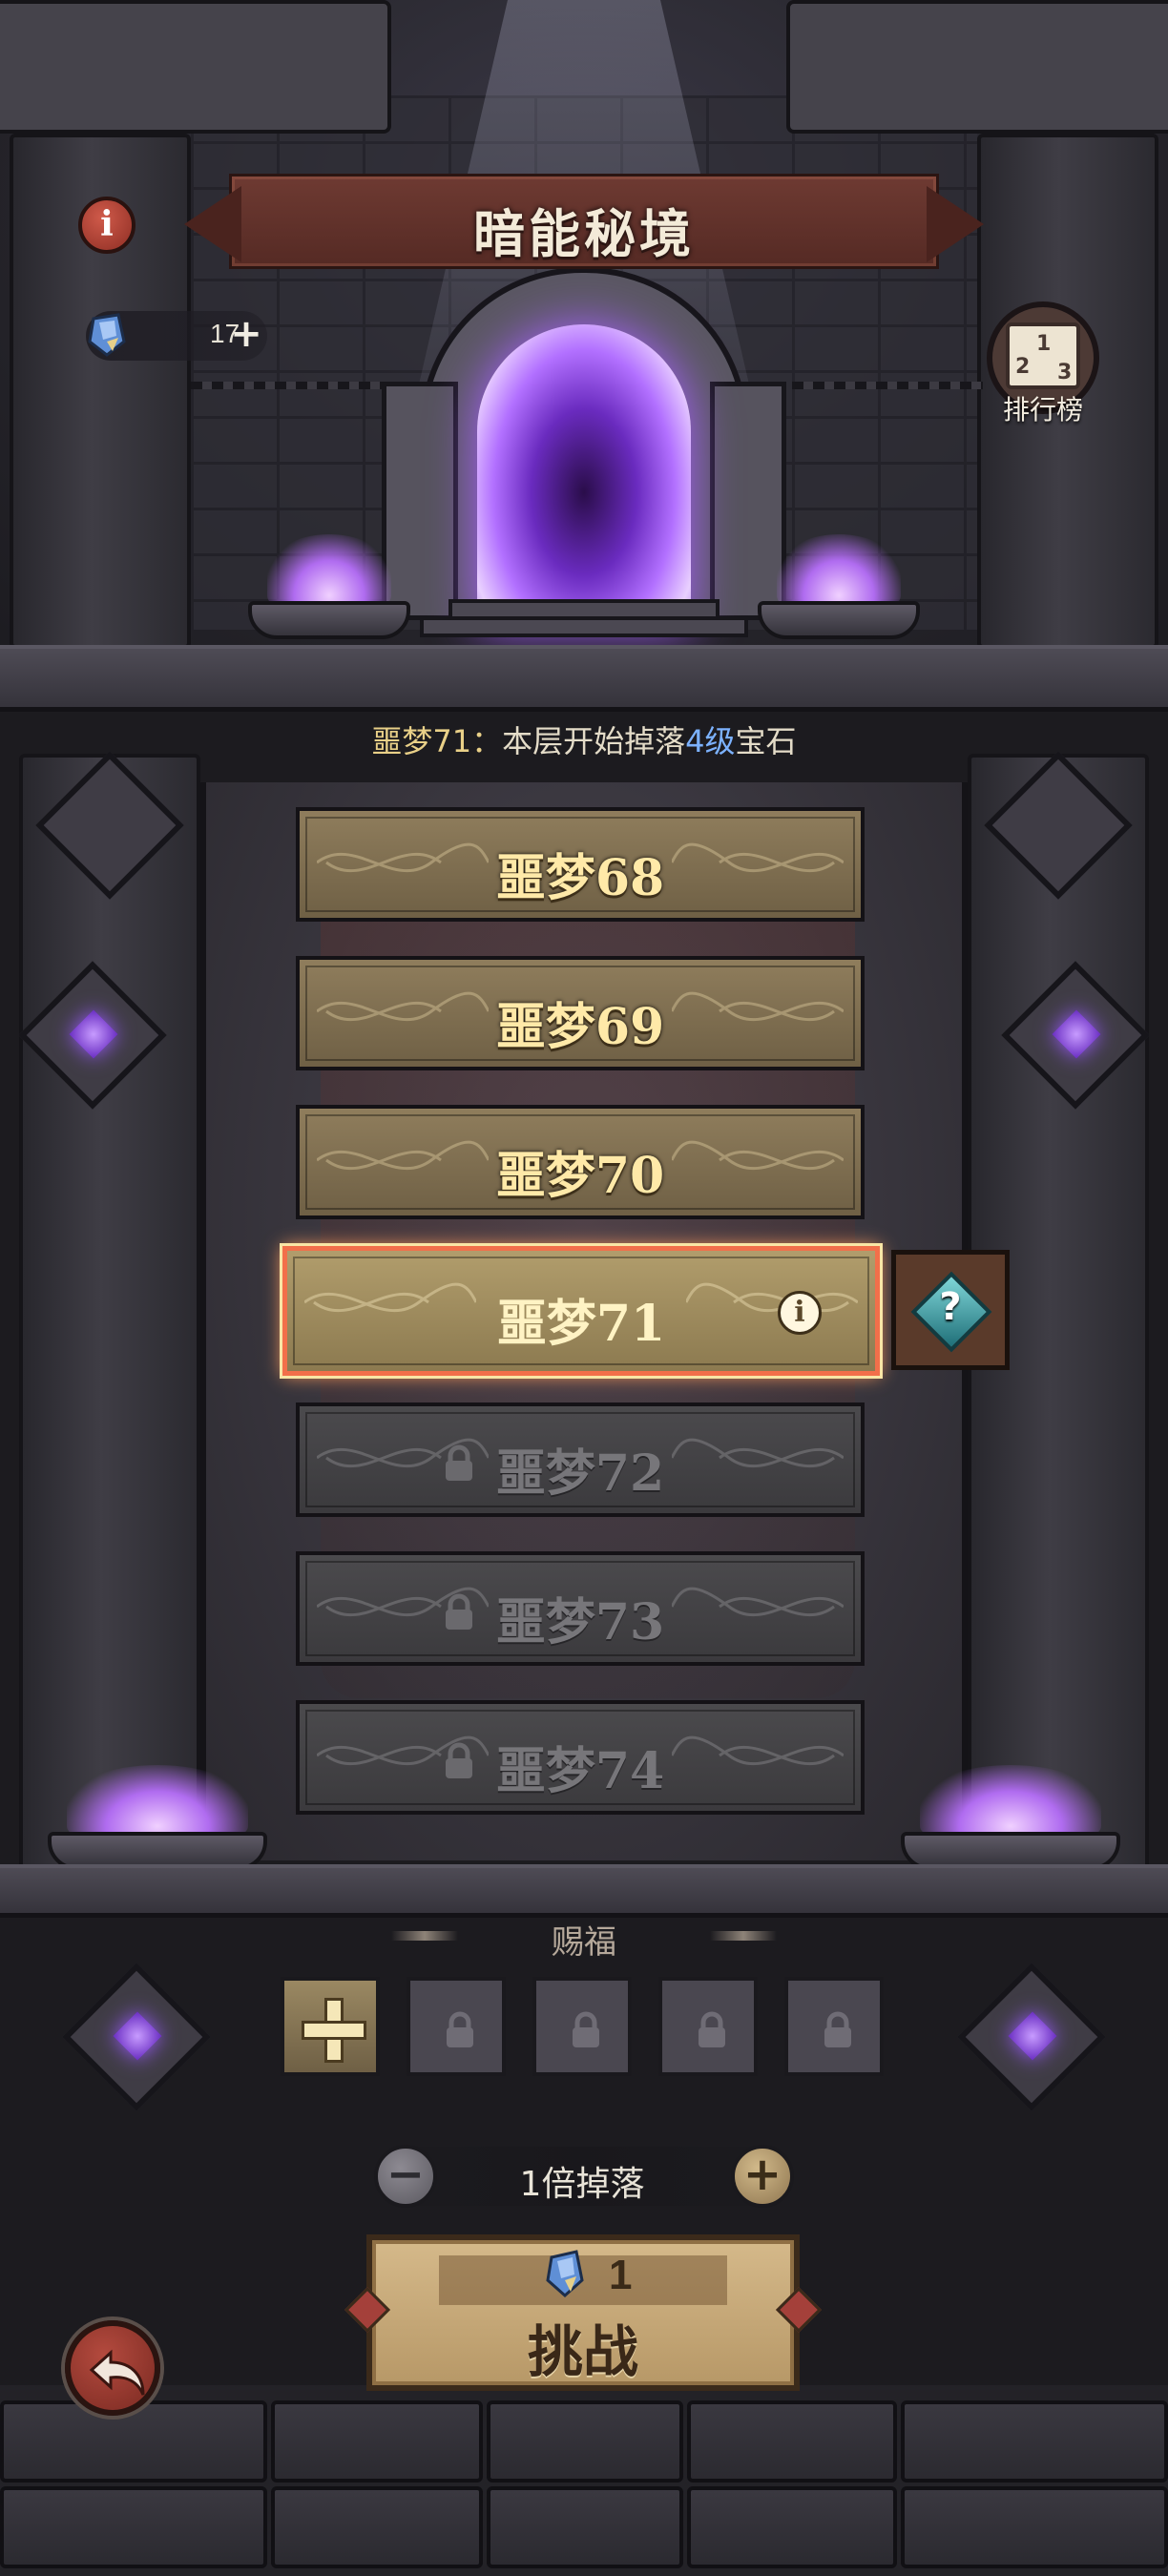  What do you see at coordinates (1011, 1789) in the screenshot?
I see `brazier-right` at bounding box center [1011, 1789].